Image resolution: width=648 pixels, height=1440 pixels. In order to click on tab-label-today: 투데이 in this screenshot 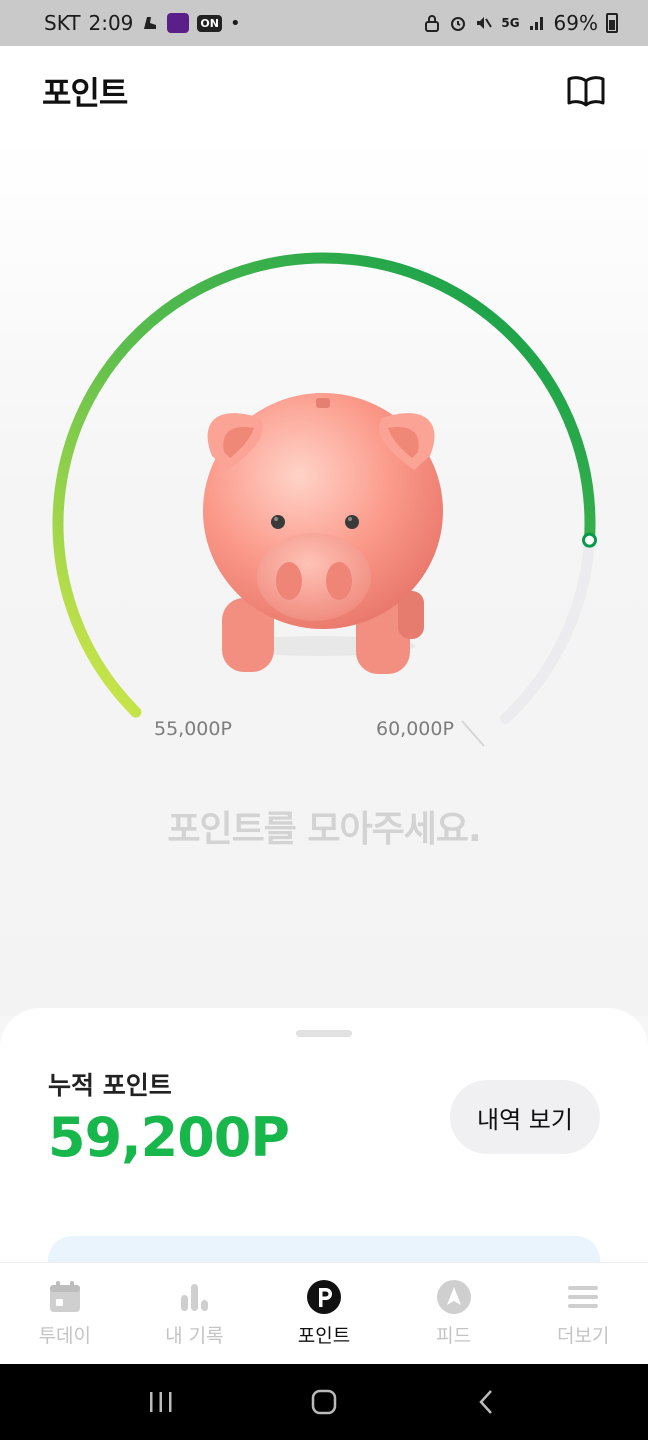, I will do `click(65, 1336)`.